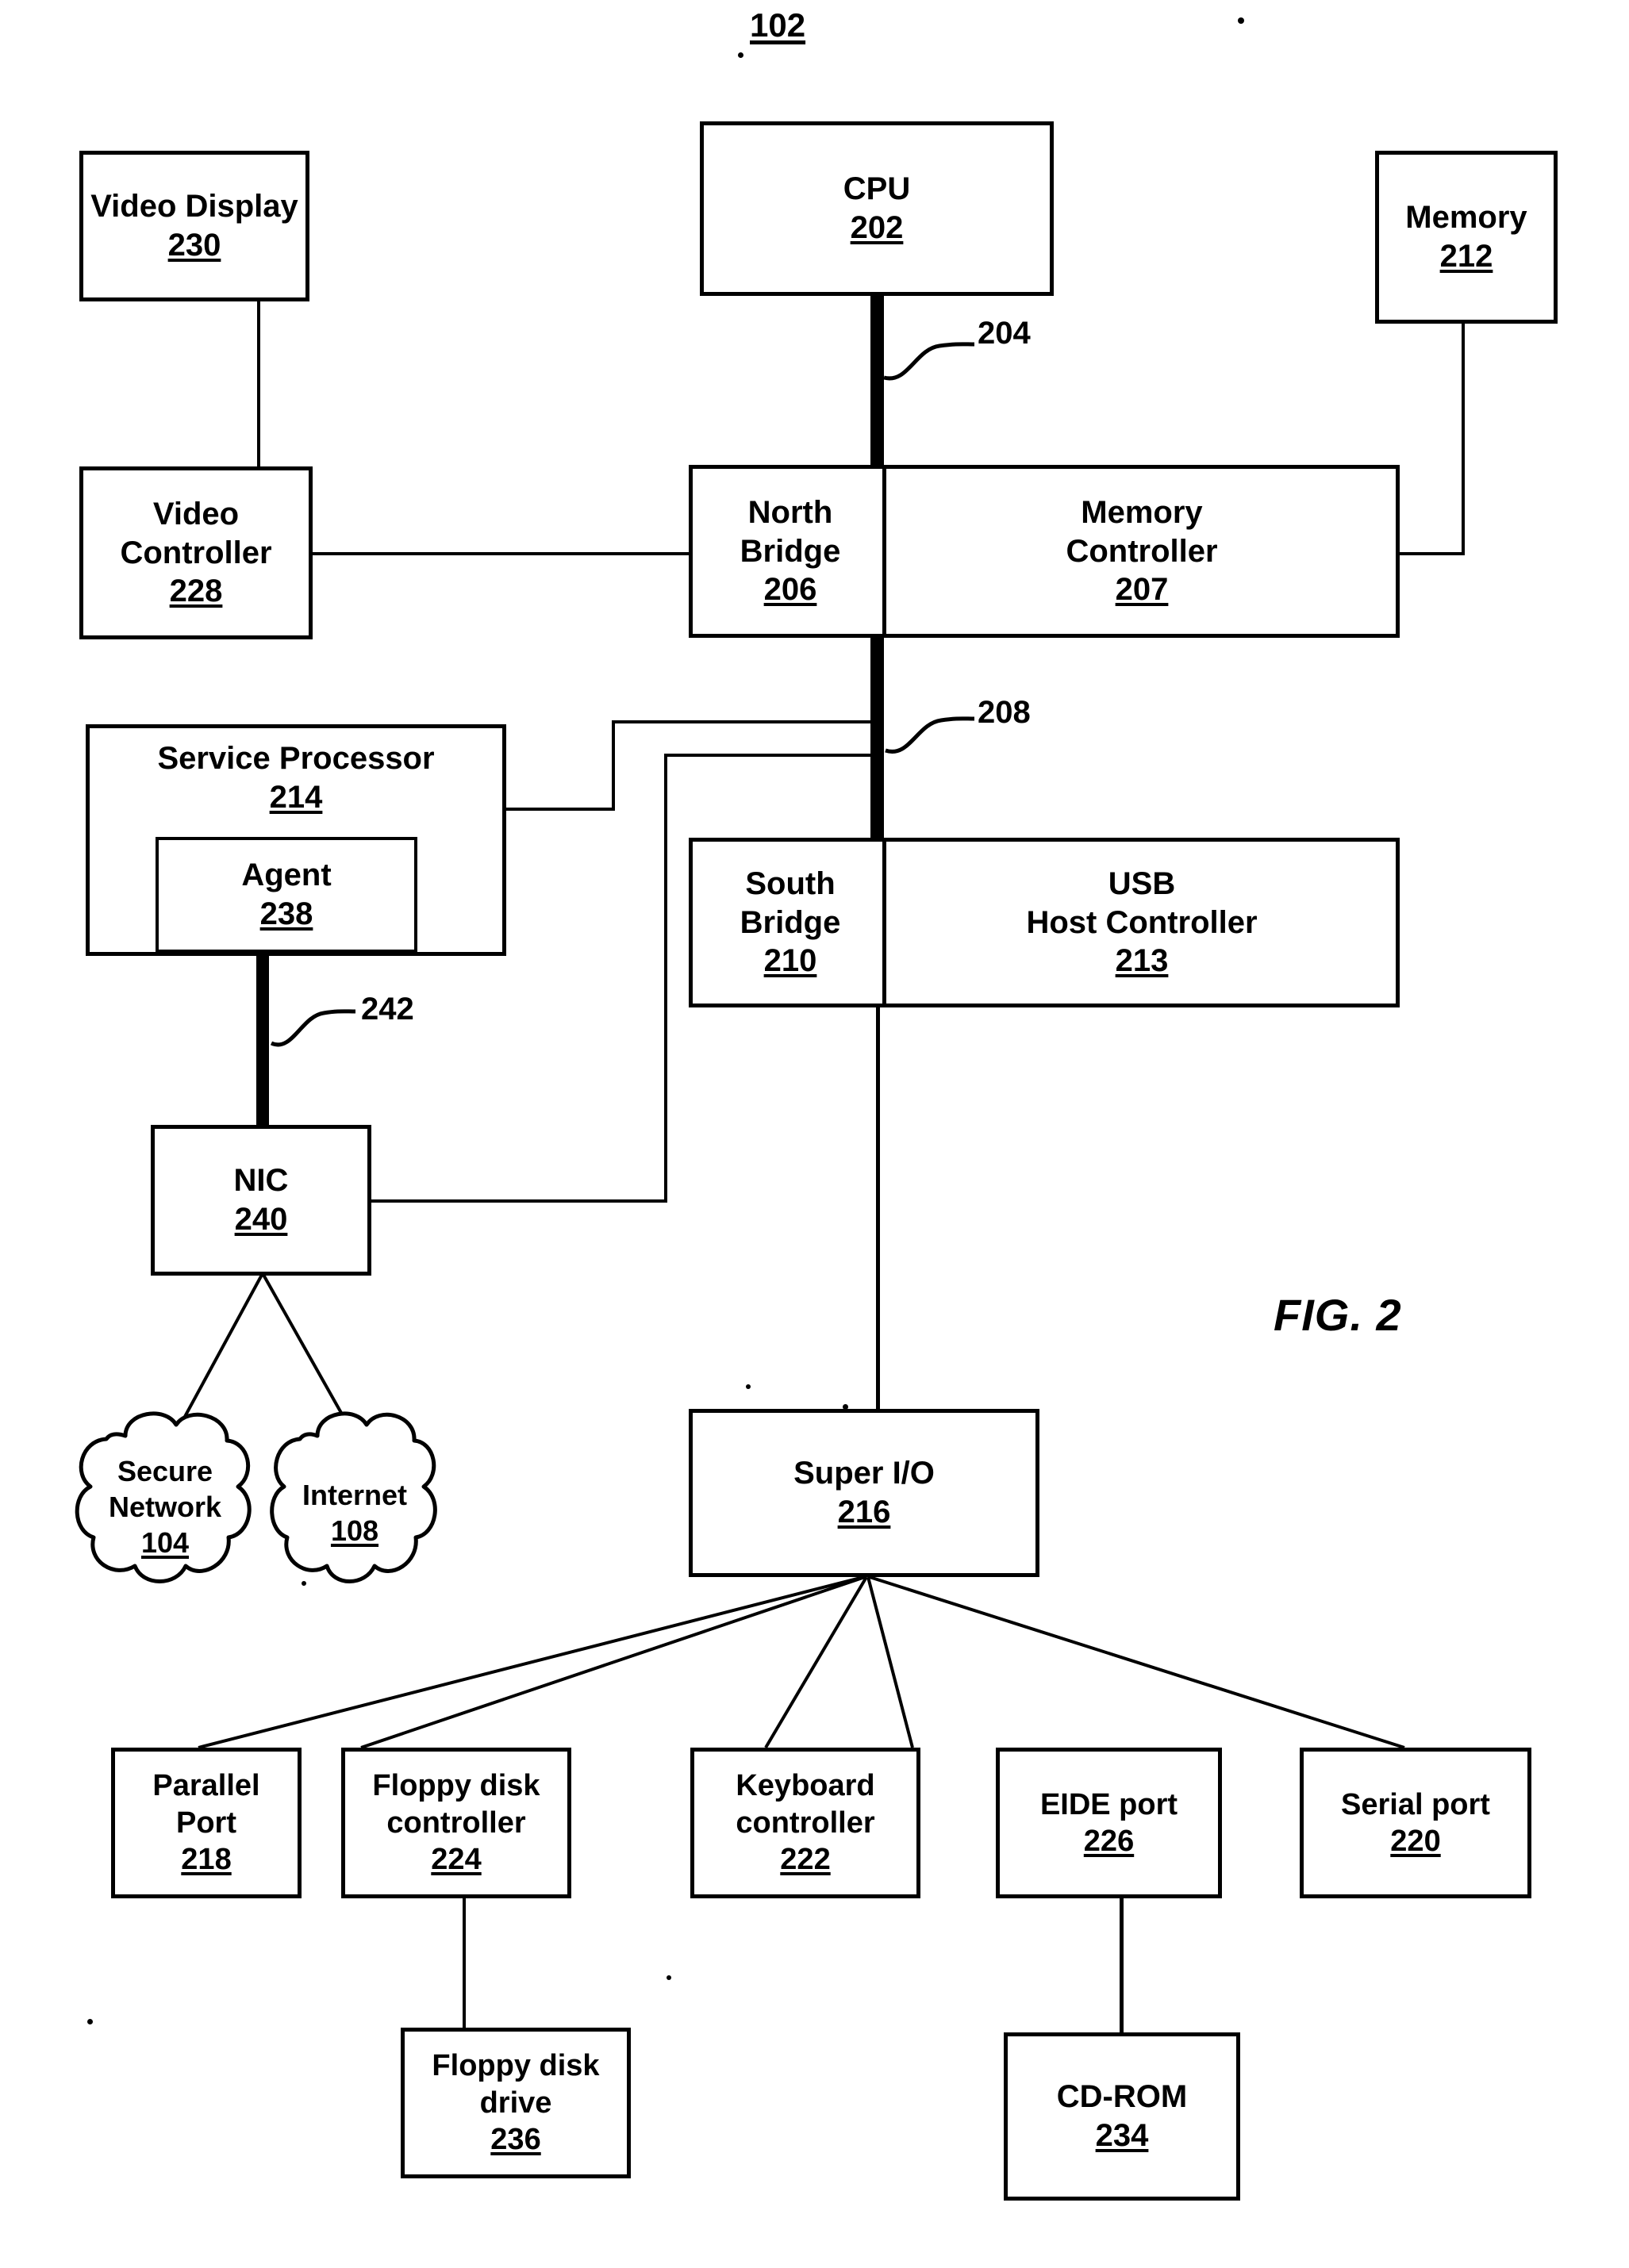  I want to click on cdrom-title: CD-ROM, so click(1122, 2097).